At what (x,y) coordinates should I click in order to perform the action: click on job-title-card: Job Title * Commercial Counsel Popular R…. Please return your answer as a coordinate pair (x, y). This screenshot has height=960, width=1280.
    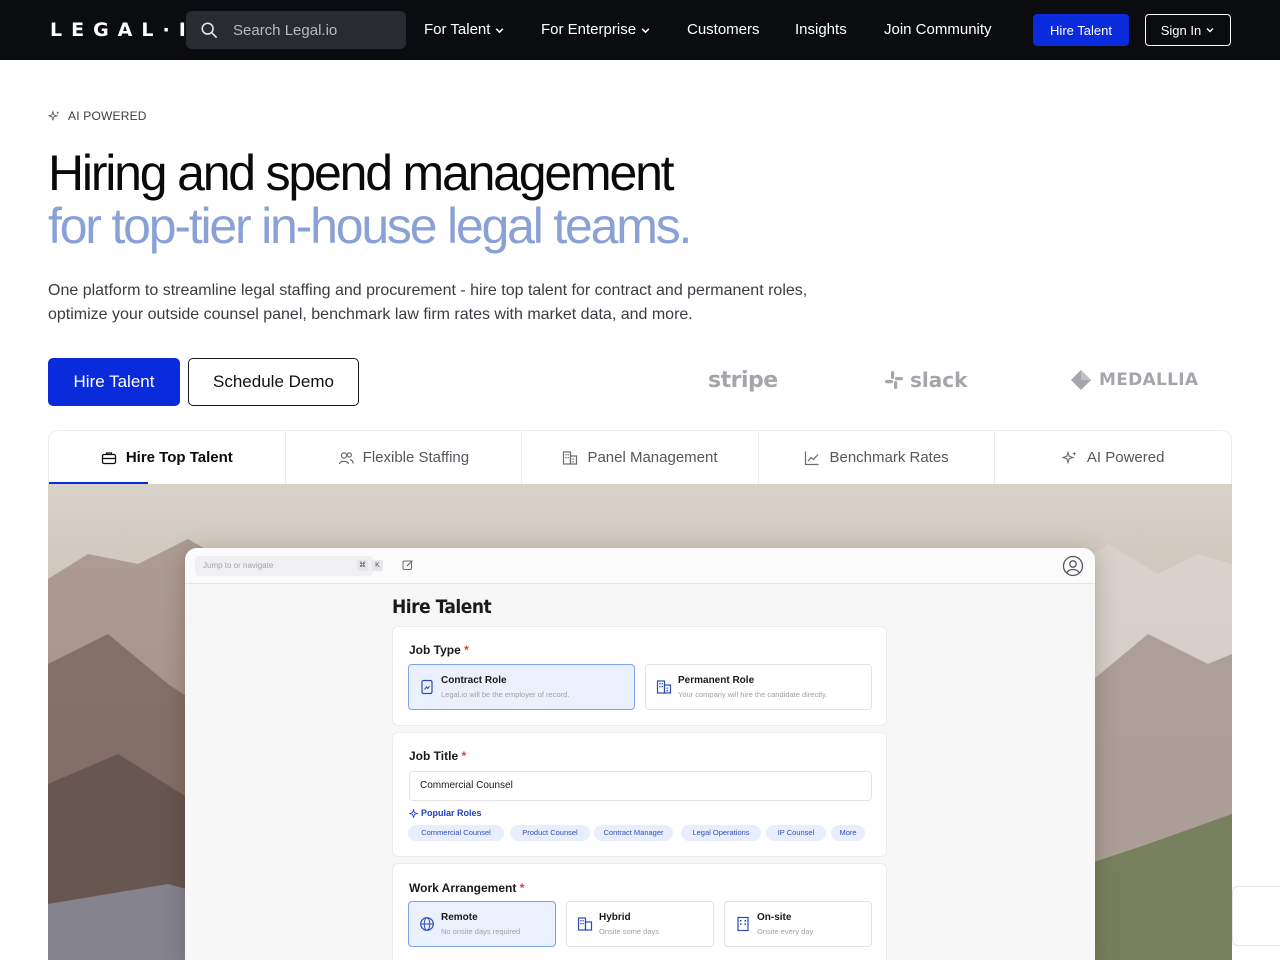
    Looking at the image, I should click on (639, 794).